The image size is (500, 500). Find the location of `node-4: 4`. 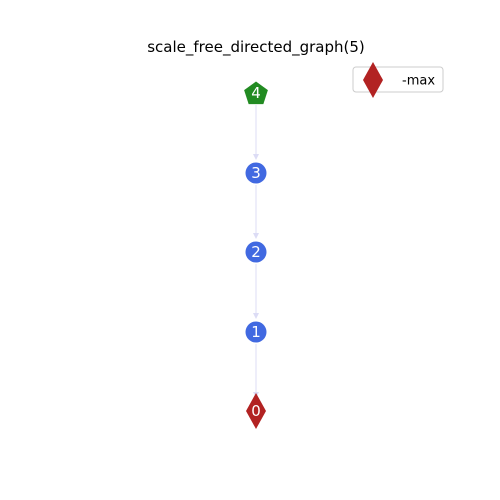

node-4: 4 is located at coordinates (256, 93).